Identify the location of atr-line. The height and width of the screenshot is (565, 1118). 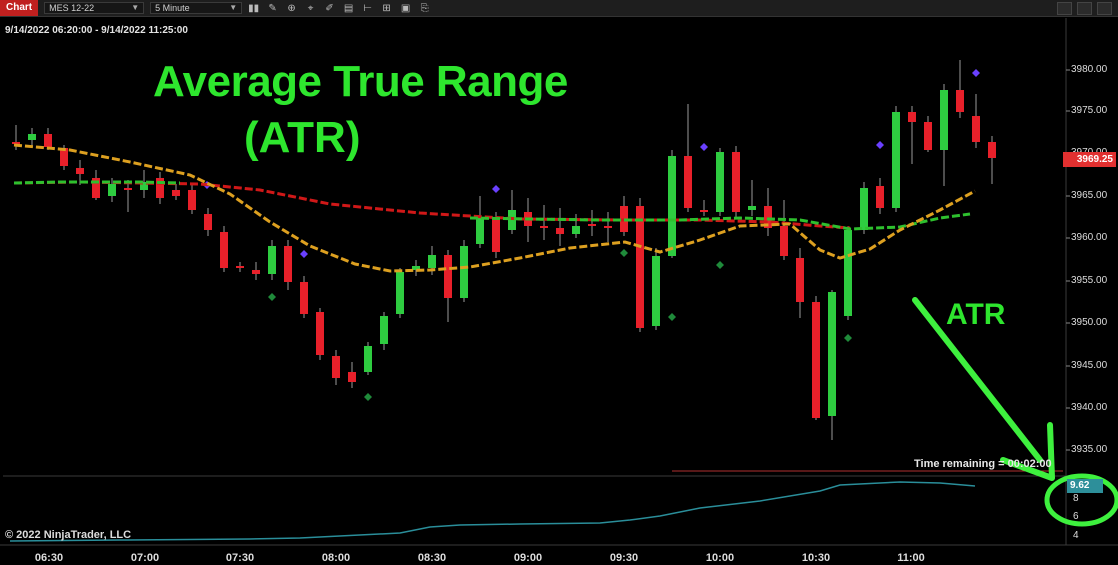
(492, 511).